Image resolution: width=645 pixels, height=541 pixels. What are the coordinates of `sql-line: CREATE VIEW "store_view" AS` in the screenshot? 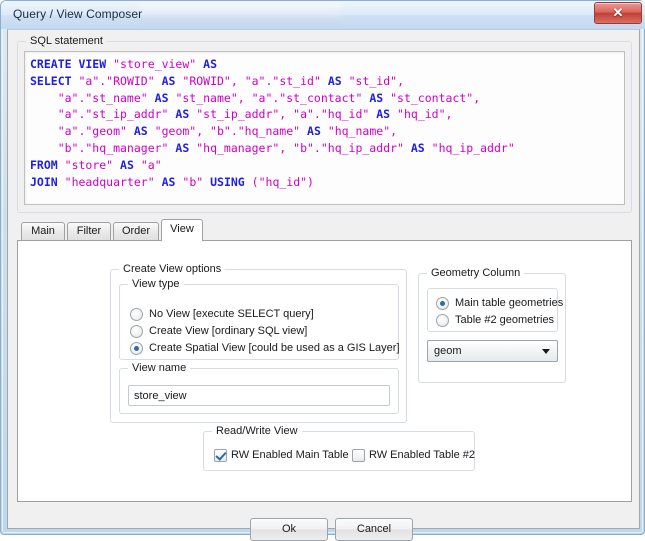 It's located at (123, 64).